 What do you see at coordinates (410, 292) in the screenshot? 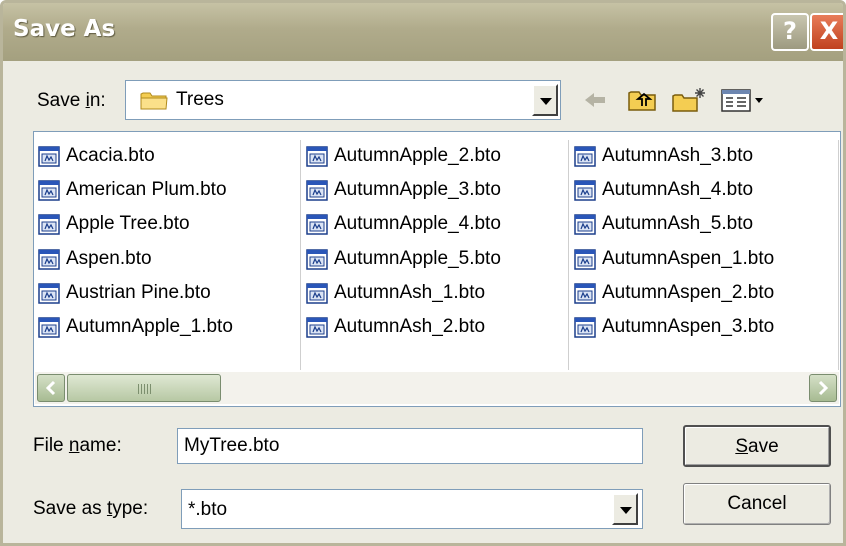
I see `file-name: AutumnAsh_1.bto` at bounding box center [410, 292].